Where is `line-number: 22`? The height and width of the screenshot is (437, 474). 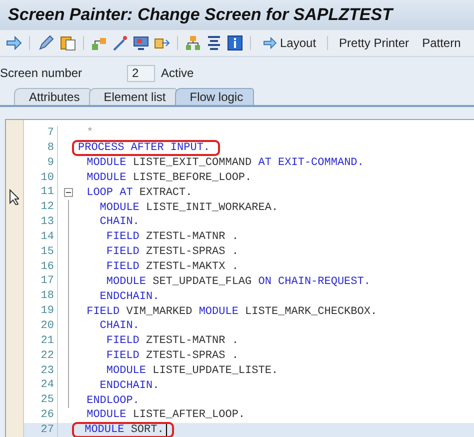 line-number: 22 is located at coordinates (41, 356).